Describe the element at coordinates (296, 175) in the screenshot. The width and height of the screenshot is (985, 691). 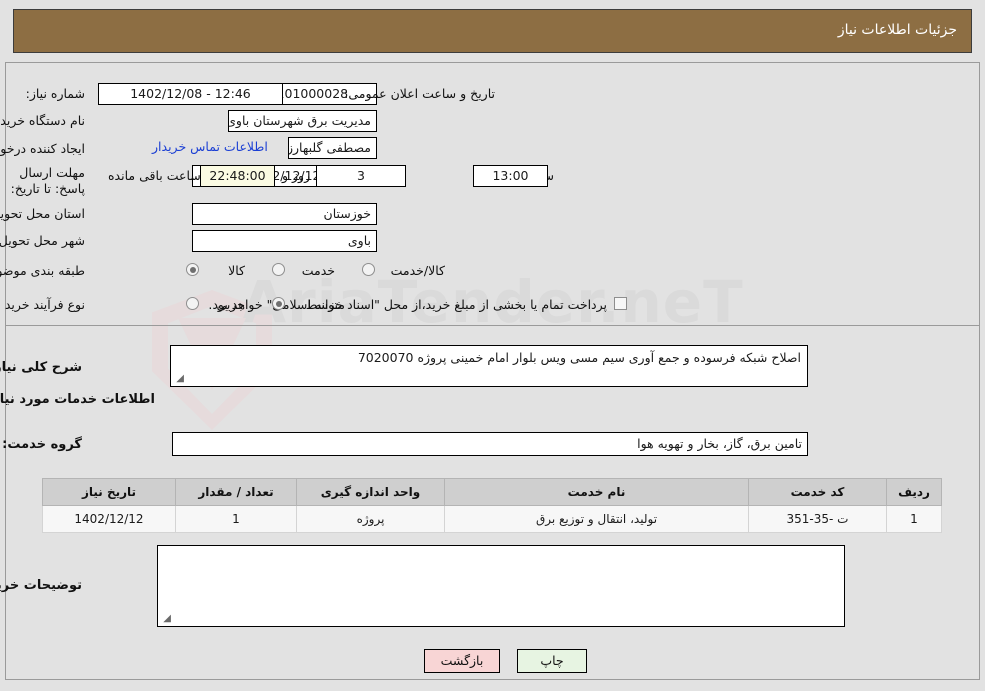
I see `label-remaining-days-suffix: روز و` at that location.